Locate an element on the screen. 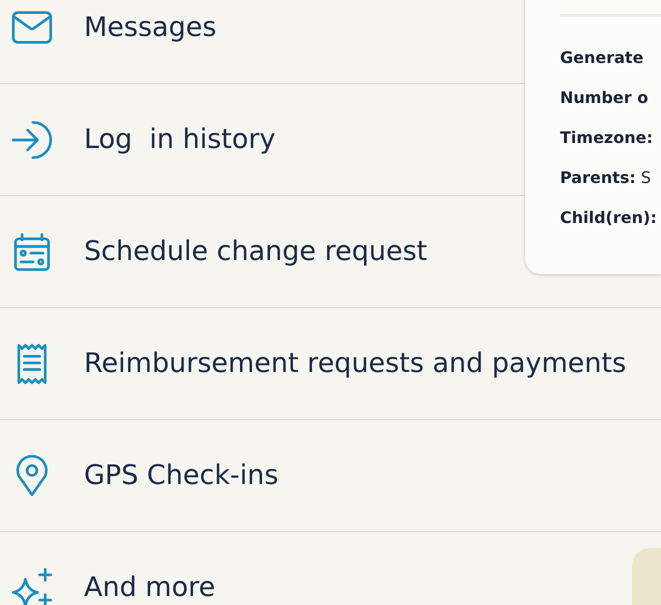  report-detail-line: Parents: S is located at coordinates (606, 178).